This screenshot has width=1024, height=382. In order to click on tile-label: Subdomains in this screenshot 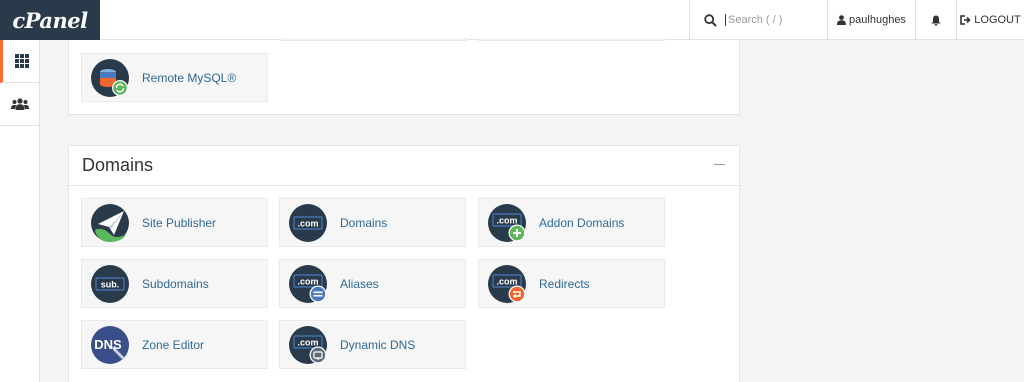, I will do `click(175, 283)`.